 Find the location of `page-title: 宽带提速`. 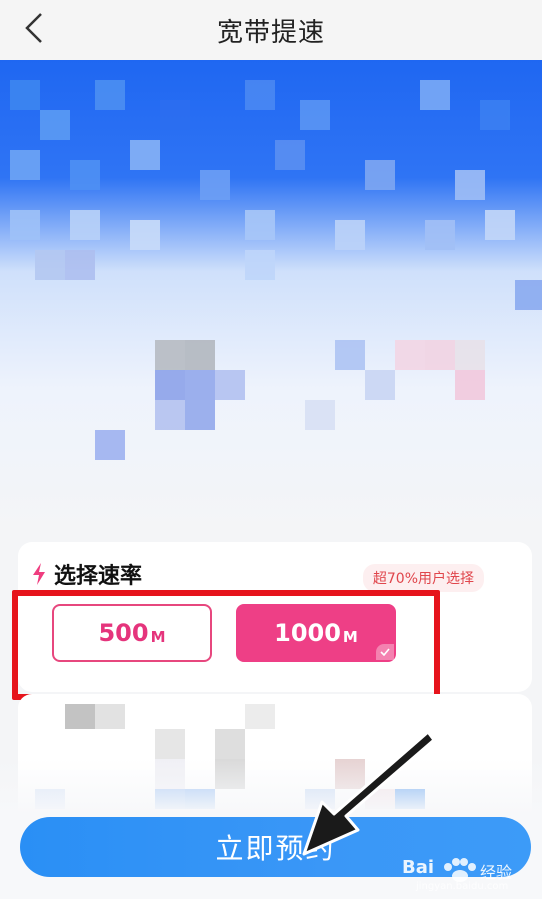

page-title: 宽带提速 is located at coordinates (270, 32).